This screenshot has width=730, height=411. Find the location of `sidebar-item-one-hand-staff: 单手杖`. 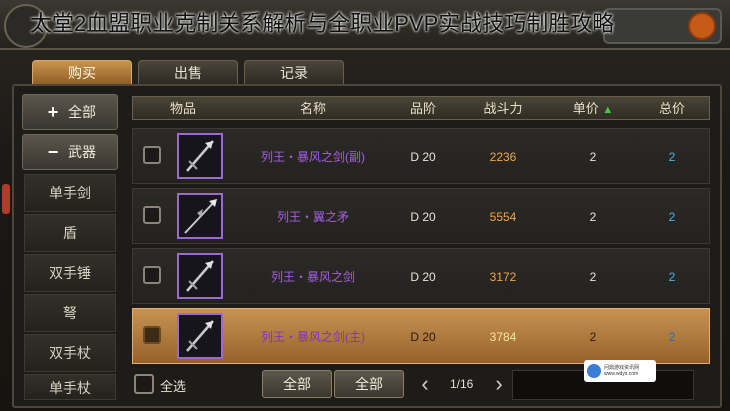

sidebar-item-one-hand-staff: 单手杖 is located at coordinates (70, 387).